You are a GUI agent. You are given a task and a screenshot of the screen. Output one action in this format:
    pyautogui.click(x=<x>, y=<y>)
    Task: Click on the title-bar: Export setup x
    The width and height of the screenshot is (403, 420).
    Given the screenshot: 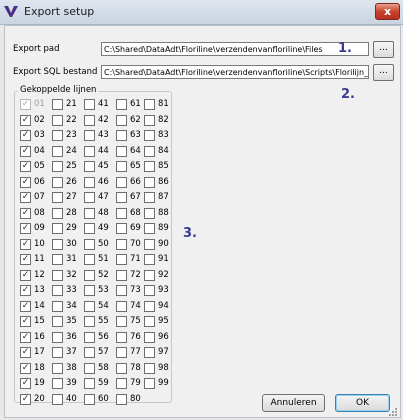 What is the action you would take?
    pyautogui.click(x=201, y=12)
    